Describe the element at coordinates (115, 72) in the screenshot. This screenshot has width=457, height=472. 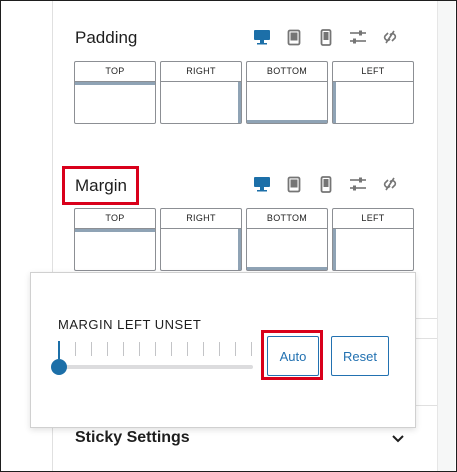
I see `padding-top-label: TOP` at that location.